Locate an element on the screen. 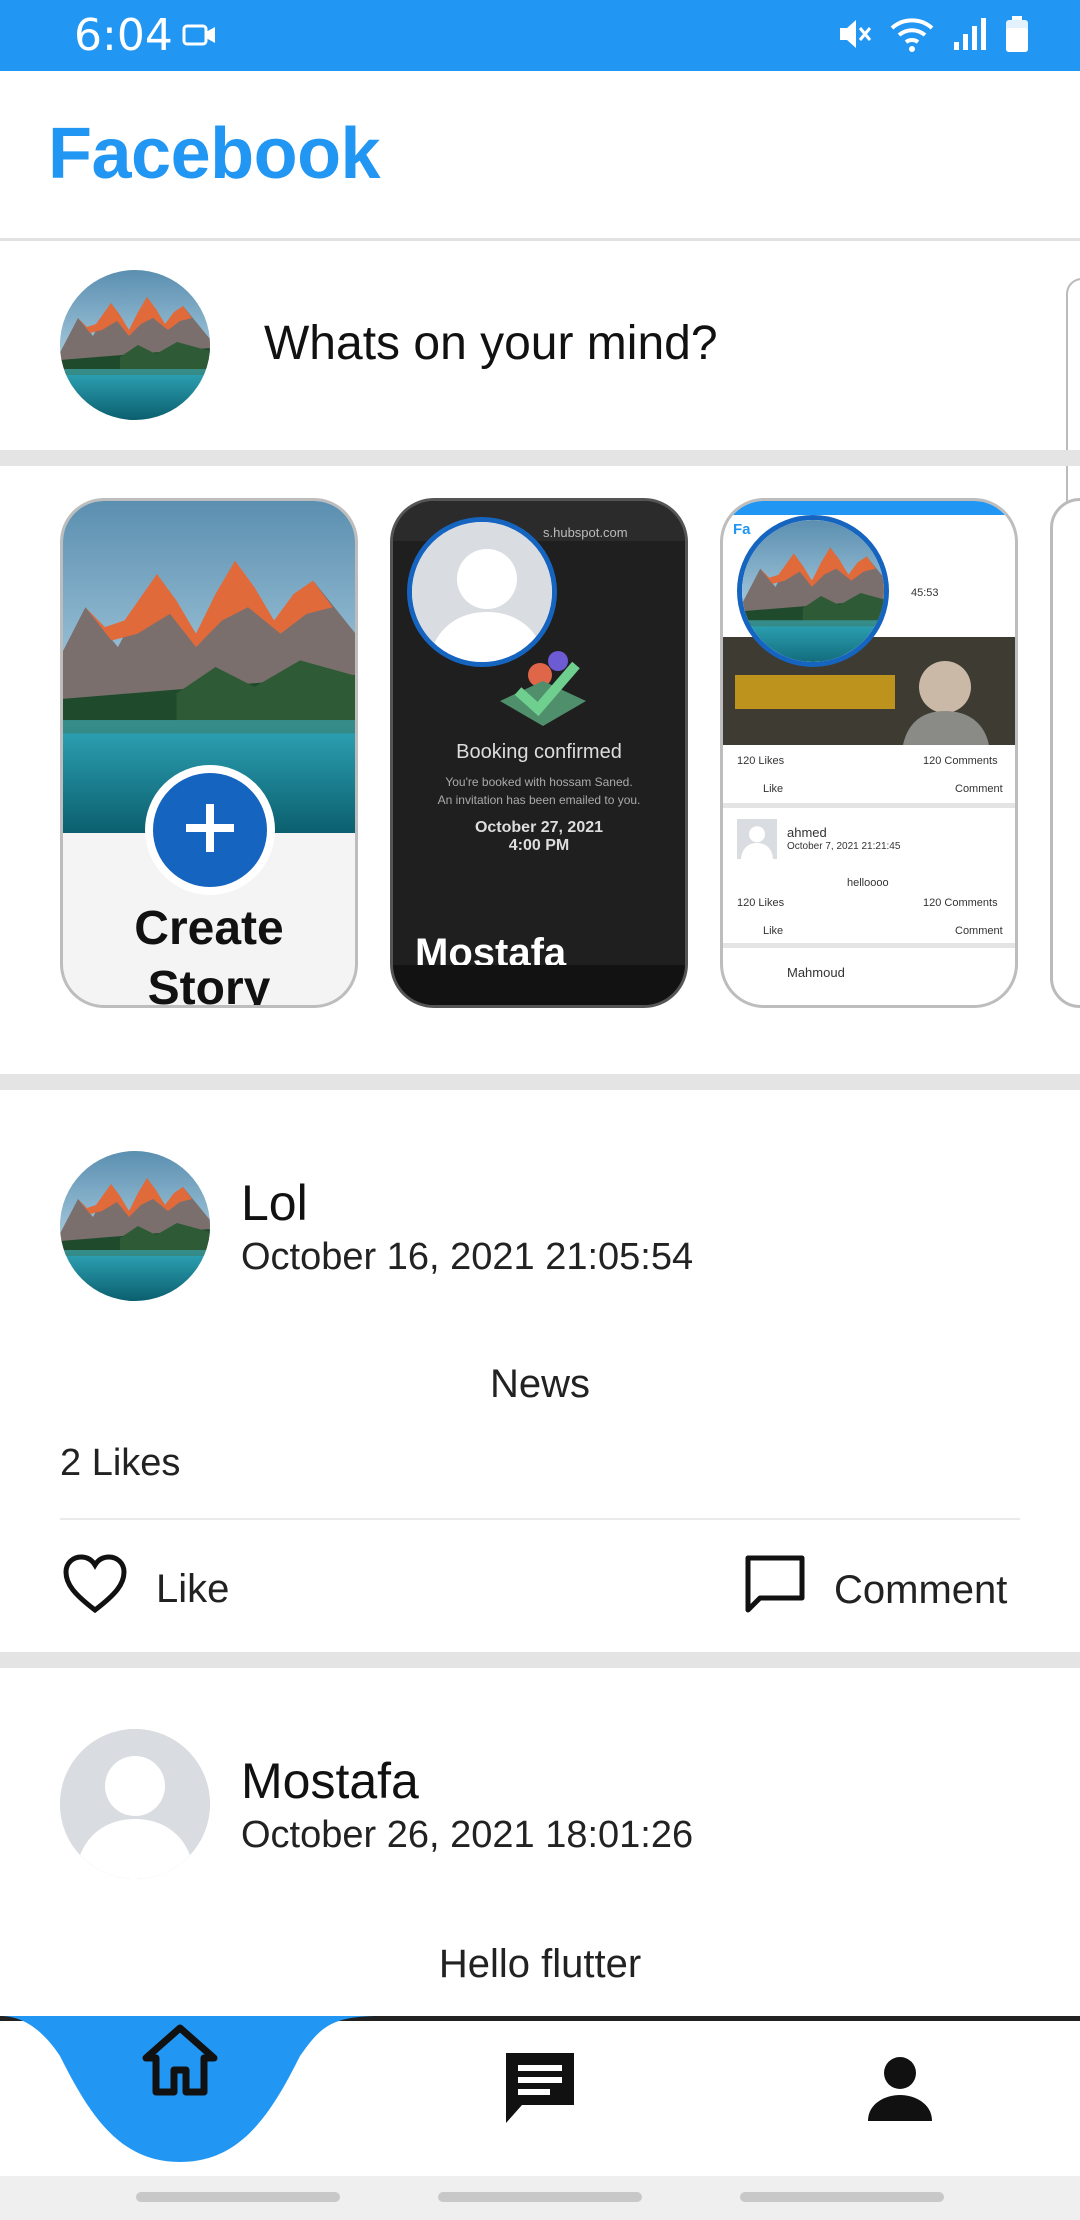 Image resolution: width=1080 pixels, height=2220 pixels. story-preview-divider is located at coordinates (869, 805).